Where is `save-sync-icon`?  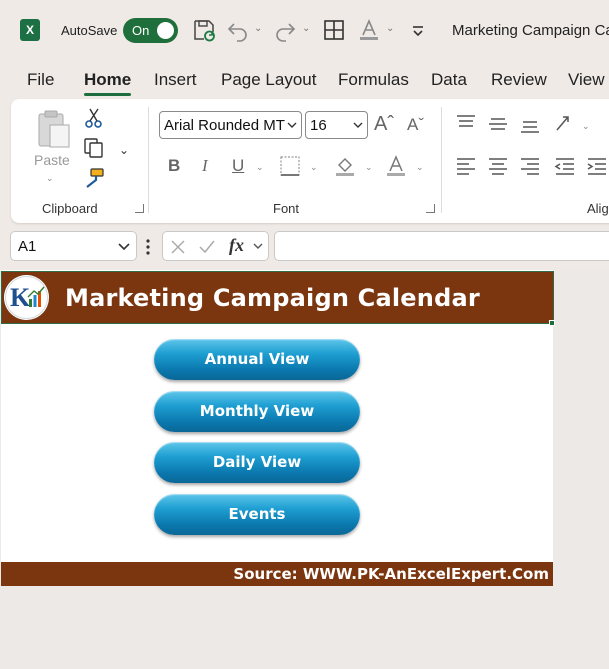 save-sync-icon is located at coordinates (204, 30).